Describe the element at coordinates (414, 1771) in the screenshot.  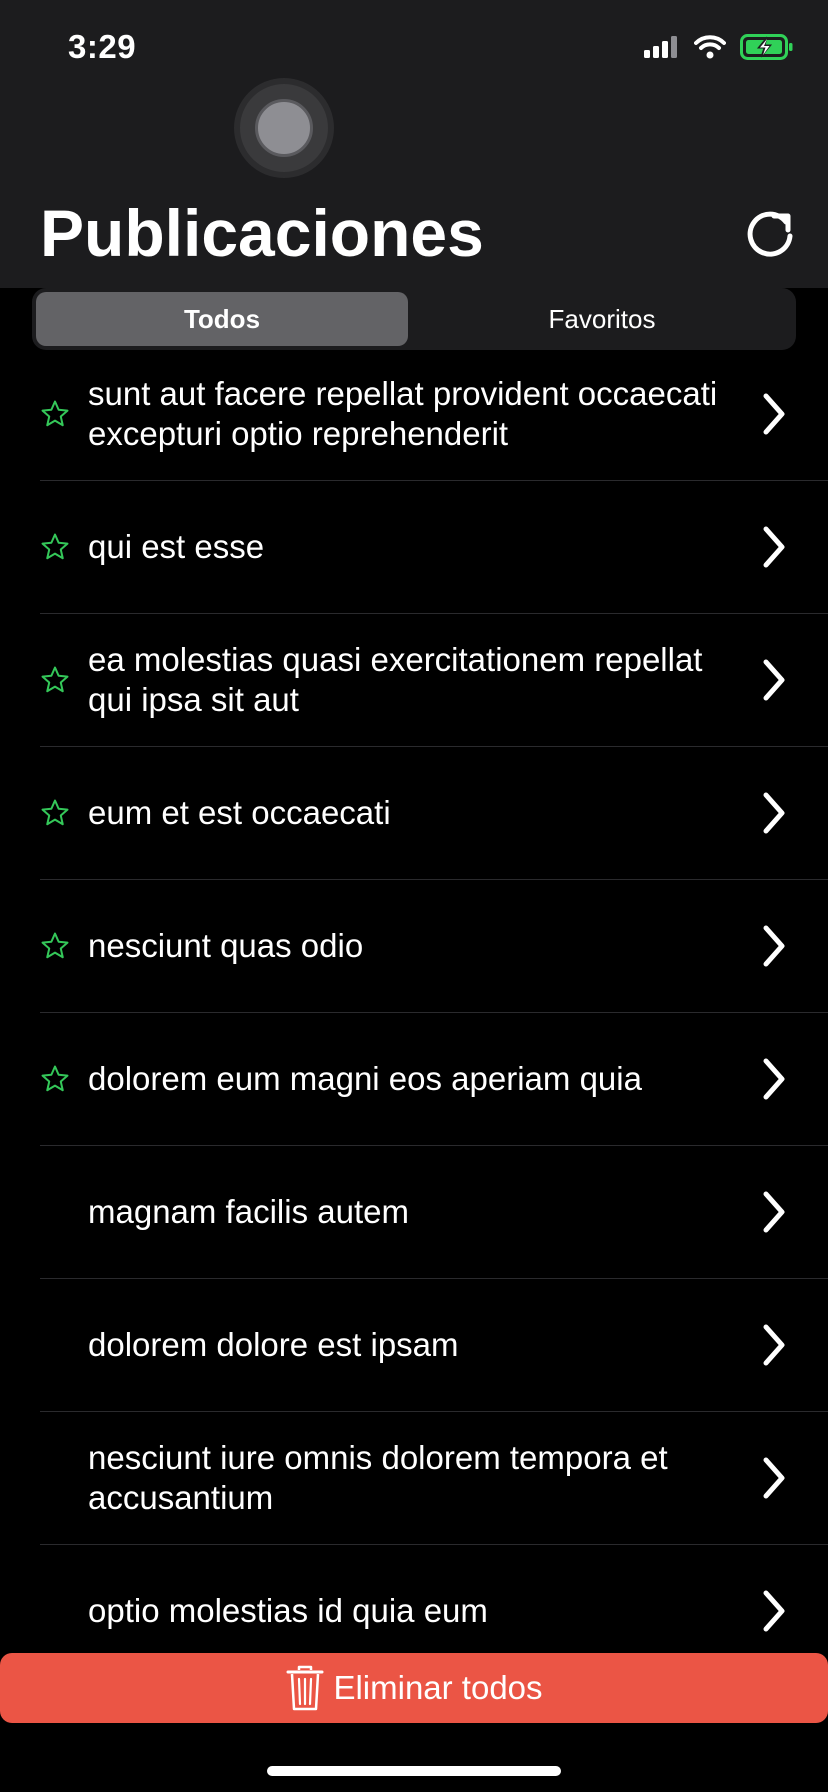
I see `home-indicator` at that location.